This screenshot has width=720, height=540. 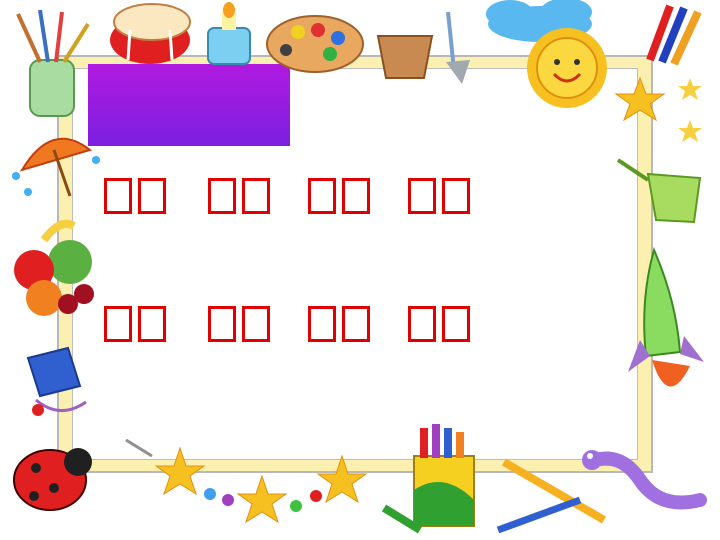 I want to click on flower-pot-tools-icon, so click(x=423, y=47).